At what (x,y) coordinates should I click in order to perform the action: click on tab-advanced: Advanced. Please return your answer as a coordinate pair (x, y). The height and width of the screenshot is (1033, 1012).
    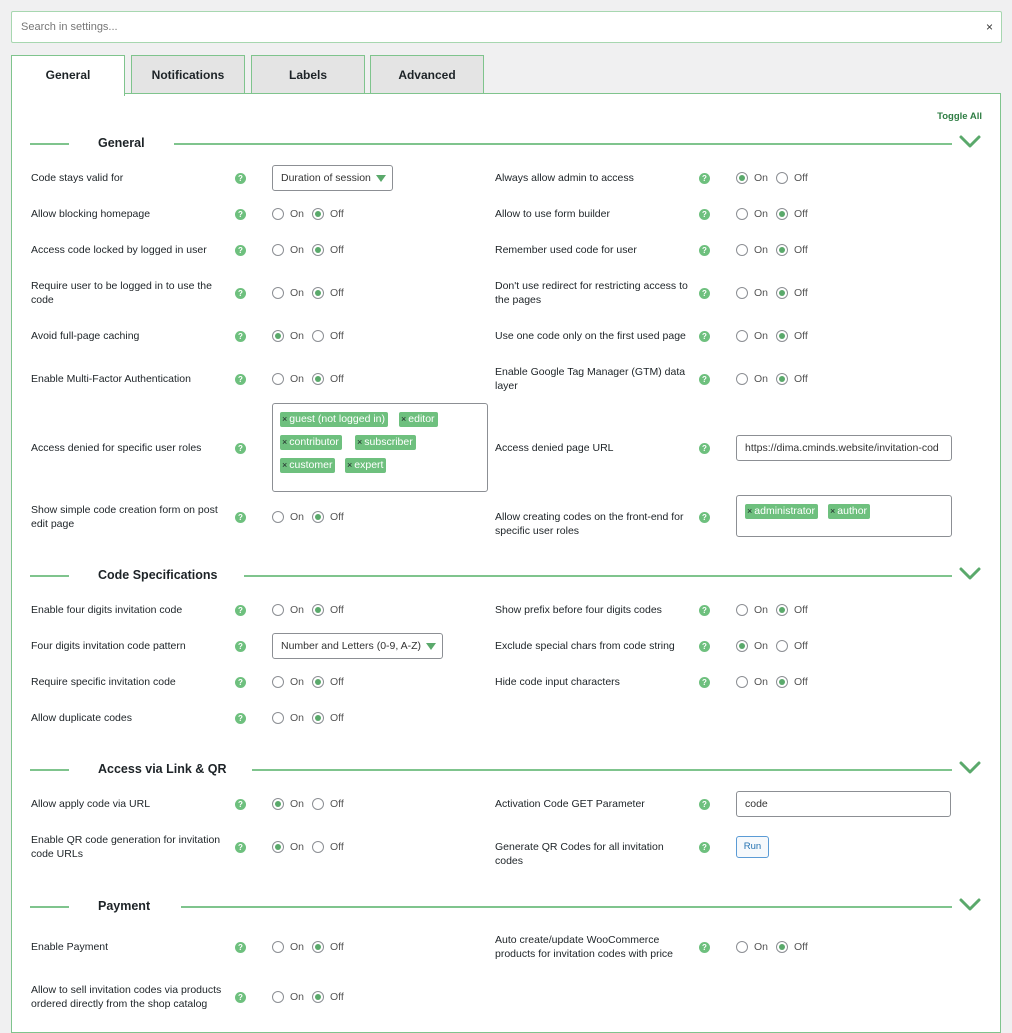
    Looking at the image, I should click on (427, 74).